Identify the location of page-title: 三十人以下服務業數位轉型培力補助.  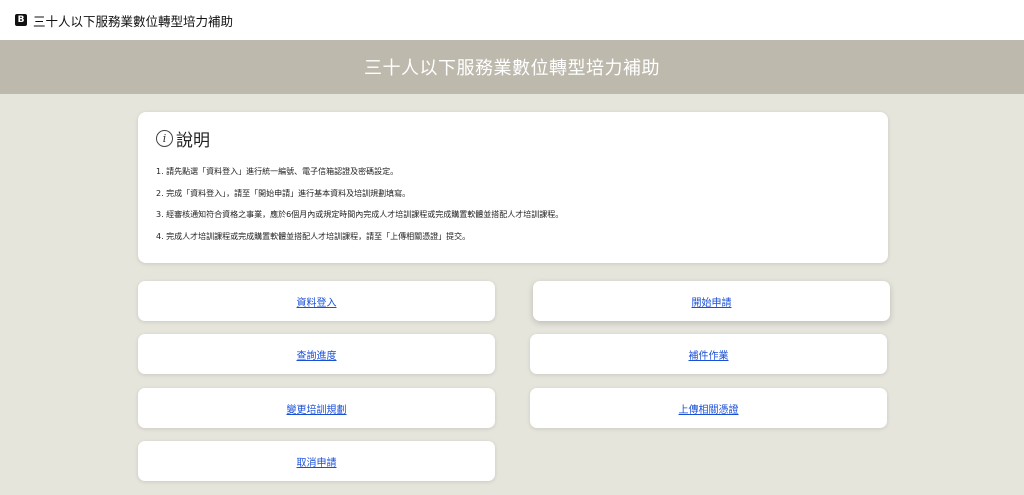
(512, 68).